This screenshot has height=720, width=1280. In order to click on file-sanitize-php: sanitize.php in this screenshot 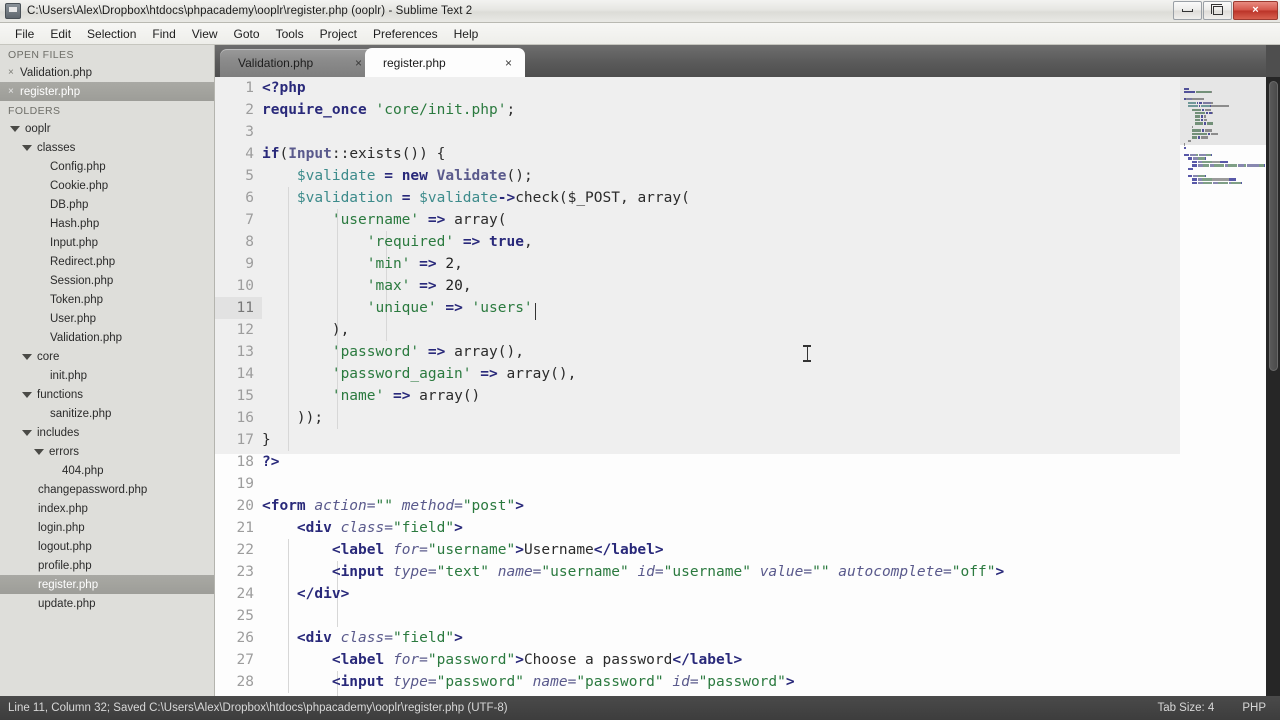, I will do `click(107, 413)`.